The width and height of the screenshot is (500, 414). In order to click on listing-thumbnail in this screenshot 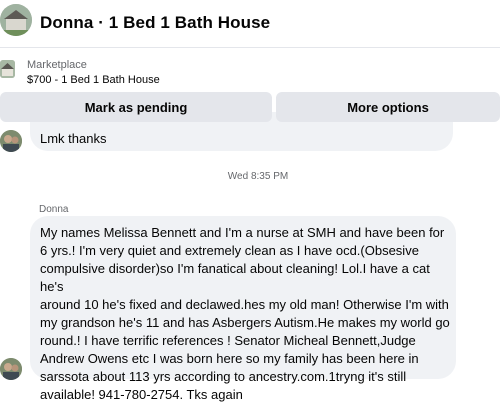, I will do `click(7, 69)`.